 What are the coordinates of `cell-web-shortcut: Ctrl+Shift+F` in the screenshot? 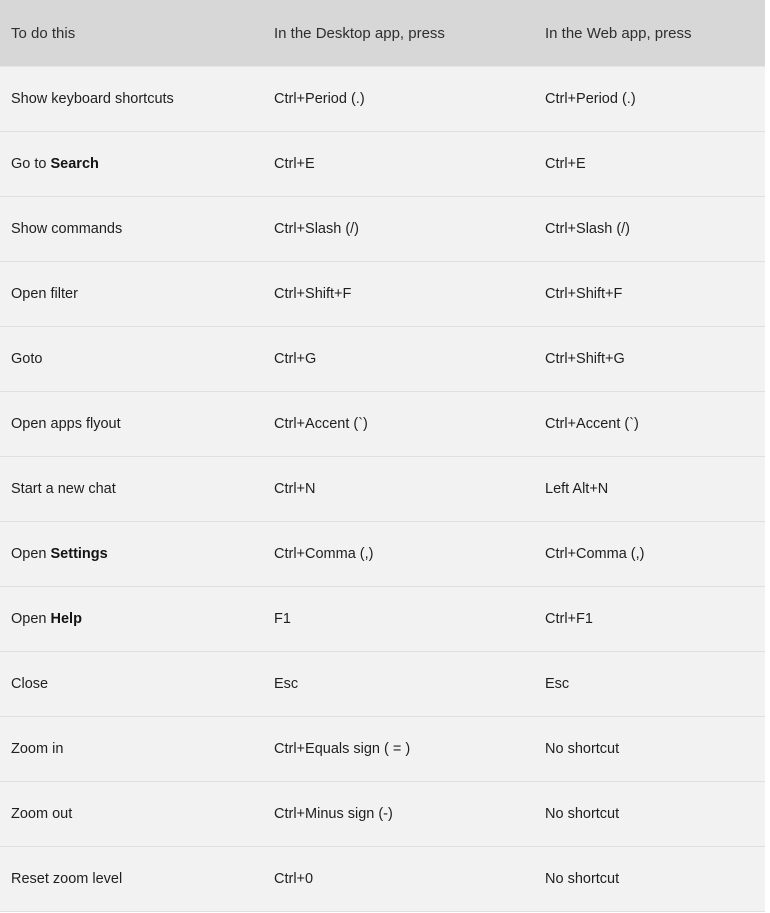 It's located at (649, 294).